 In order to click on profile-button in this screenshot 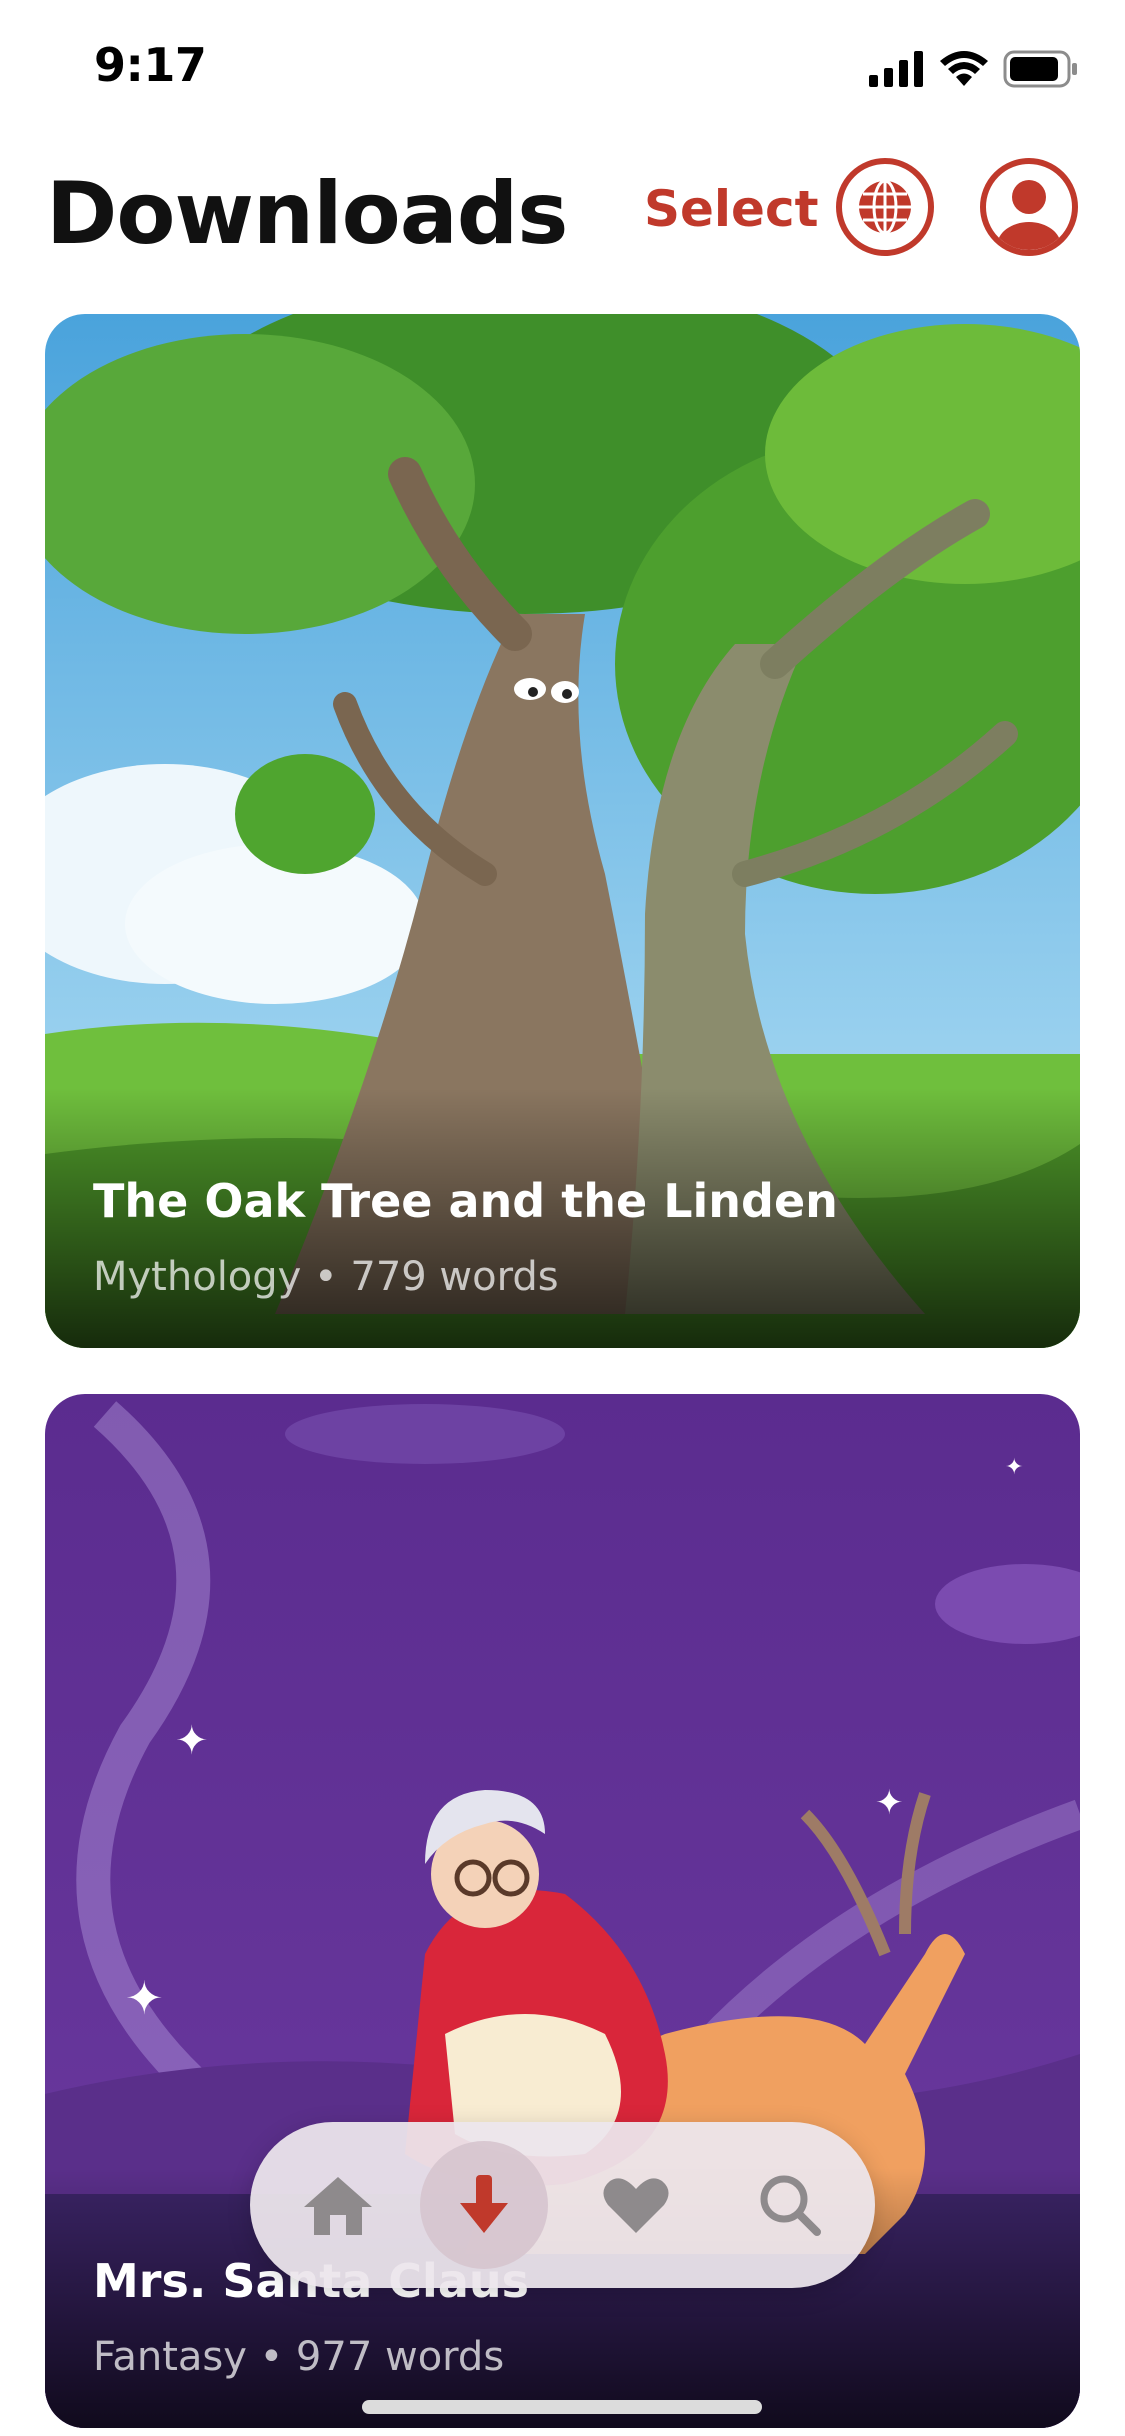, I will do `click(1029, 207)`.